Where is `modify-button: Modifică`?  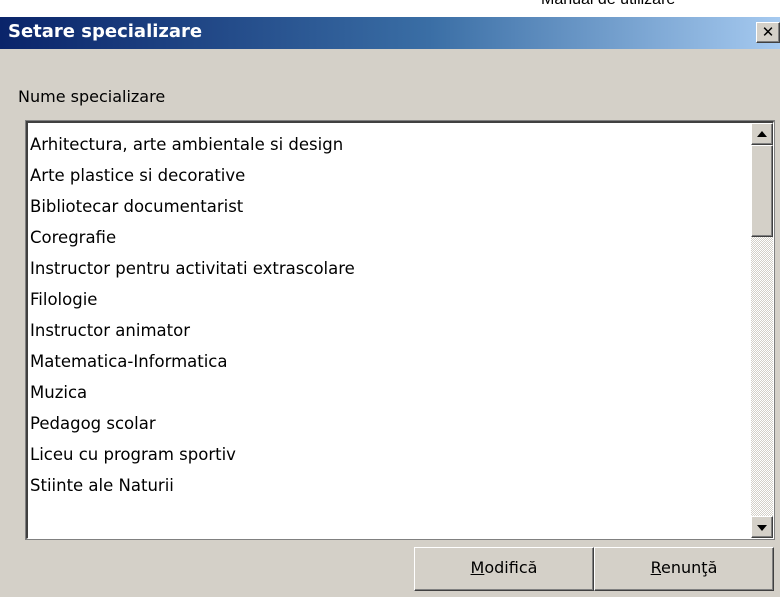 modify-button: Modifică is located at coordinates (504, 569).